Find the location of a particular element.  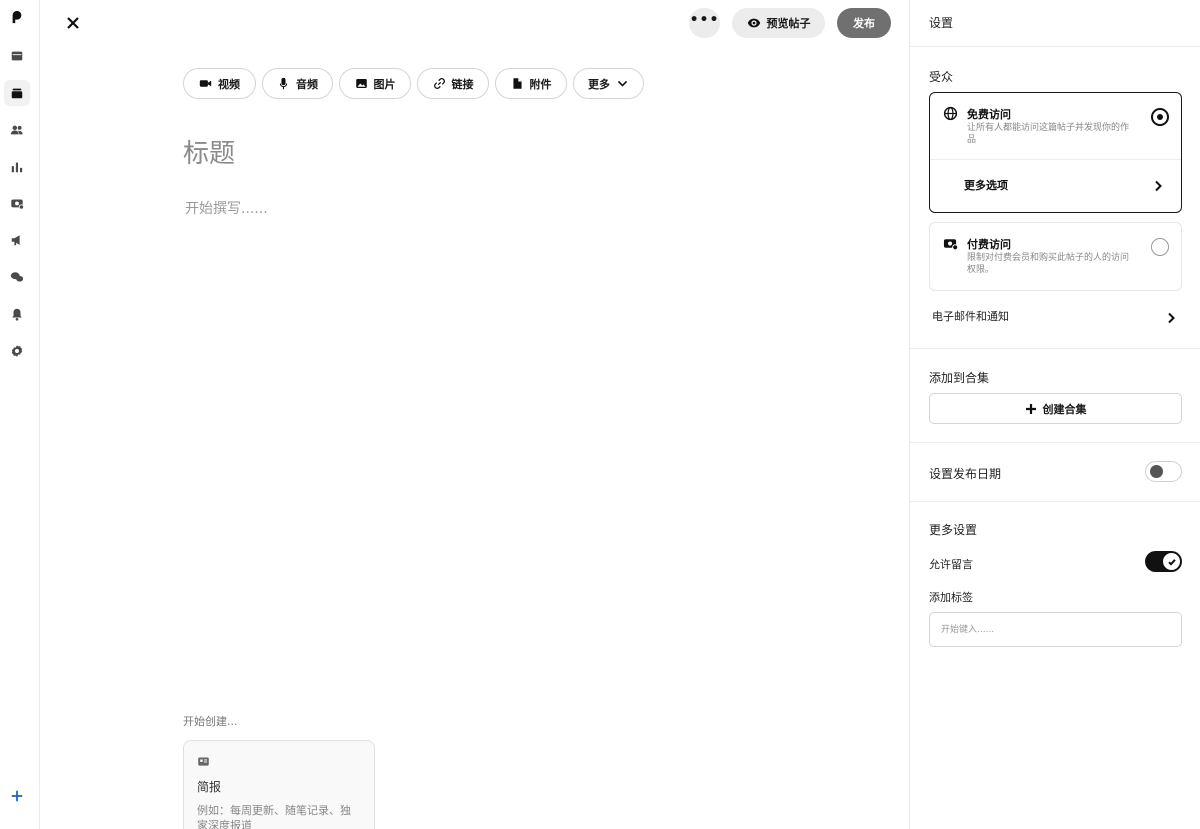

free-access-name: 免费访问 is located at coordinates (989, 114).